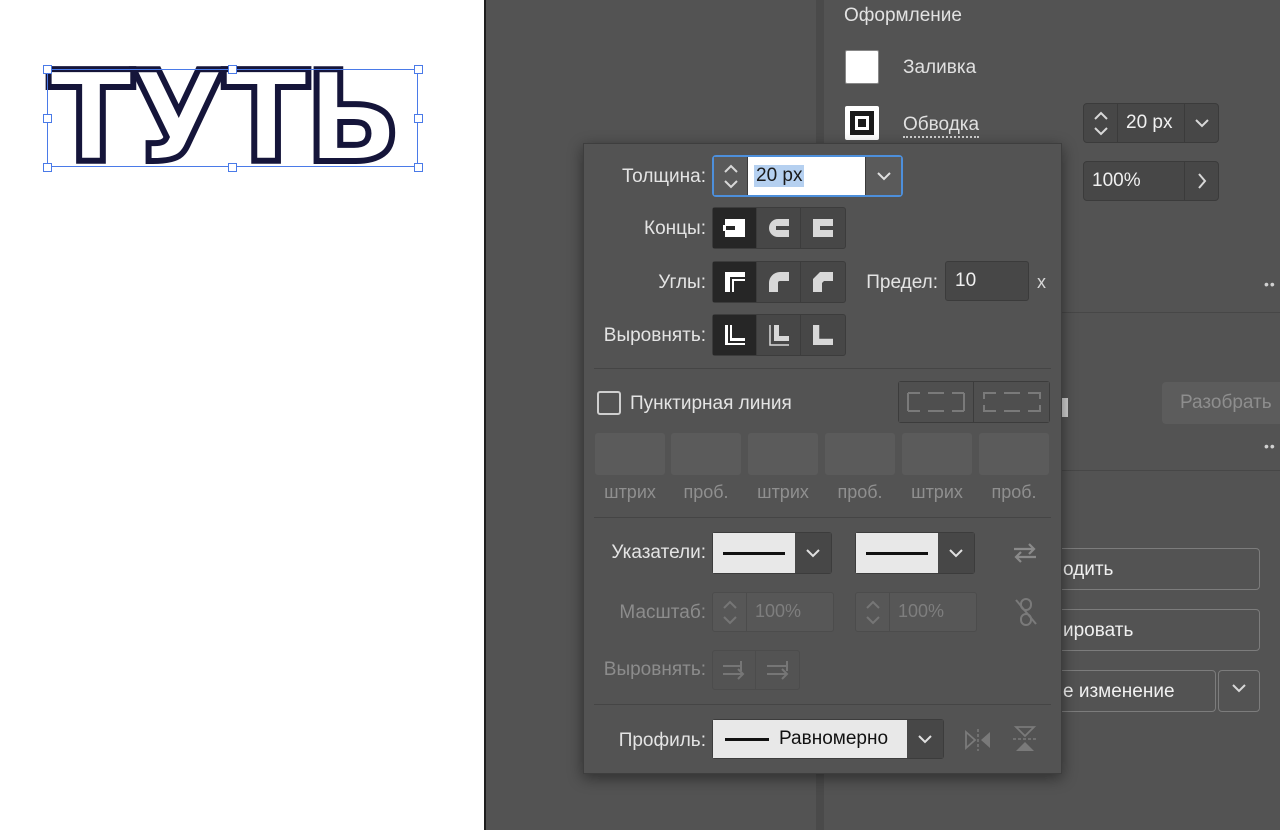 This screenshot has width=1280, height=830. Describe the element at coordinates (609, 403) in the screenshot. I see `dashed-line-checkbox` at that location.